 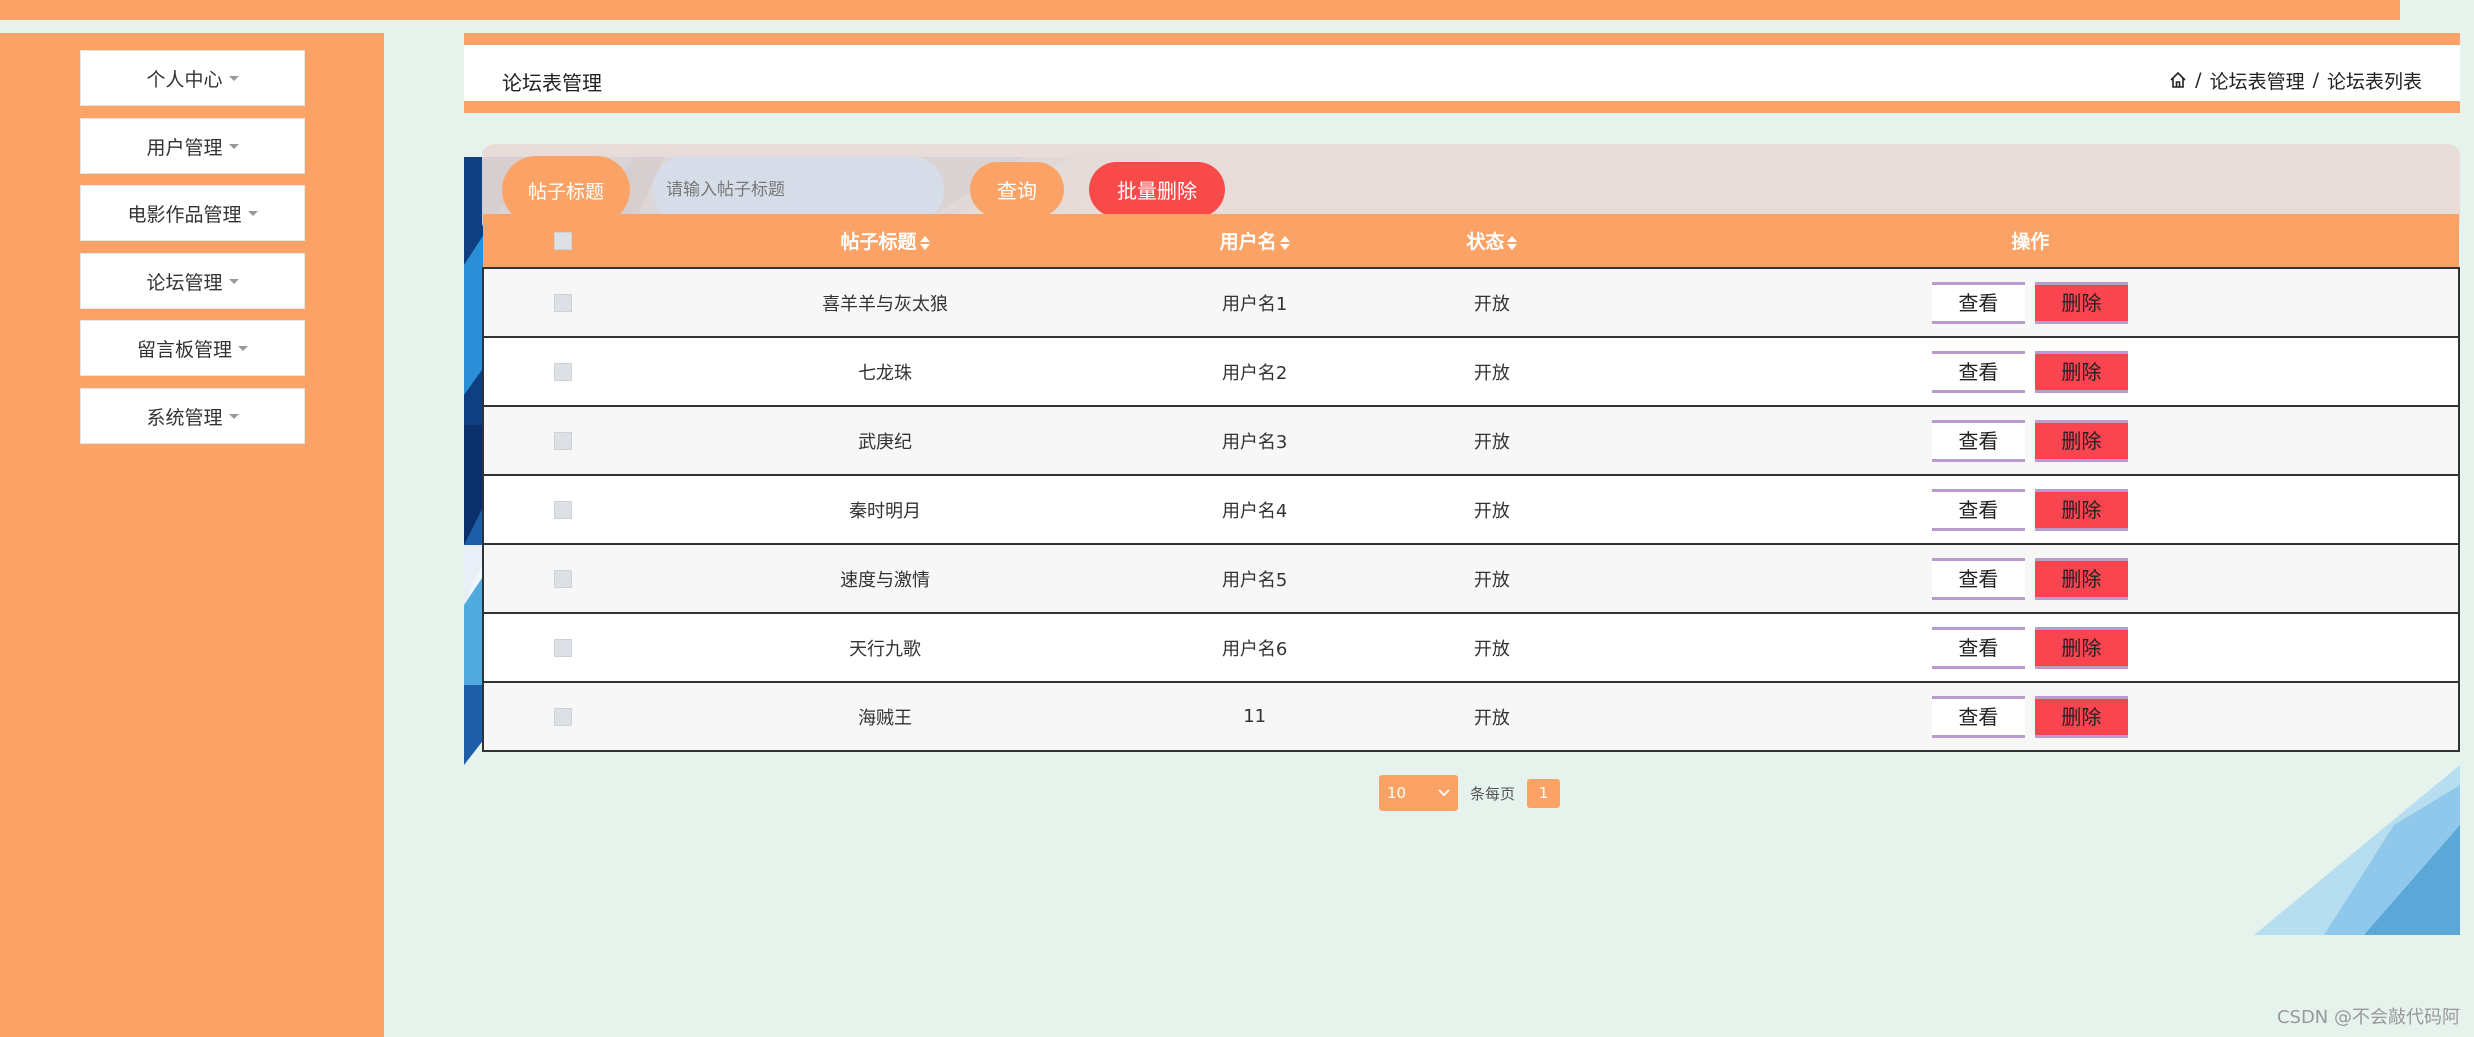 What do you see at coordinates (885, 647) in the screenshot?
I see `post-title-cell: 天行九歌` at bounding box center [885, 647].